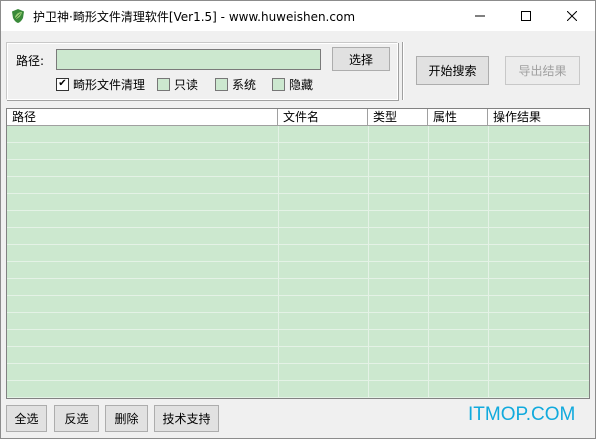 This screenshot has height=439, width=596. Describe the element at coordinates (186, 418) in the screenshot. I see `tech-support-button: 技术支持` at that location.